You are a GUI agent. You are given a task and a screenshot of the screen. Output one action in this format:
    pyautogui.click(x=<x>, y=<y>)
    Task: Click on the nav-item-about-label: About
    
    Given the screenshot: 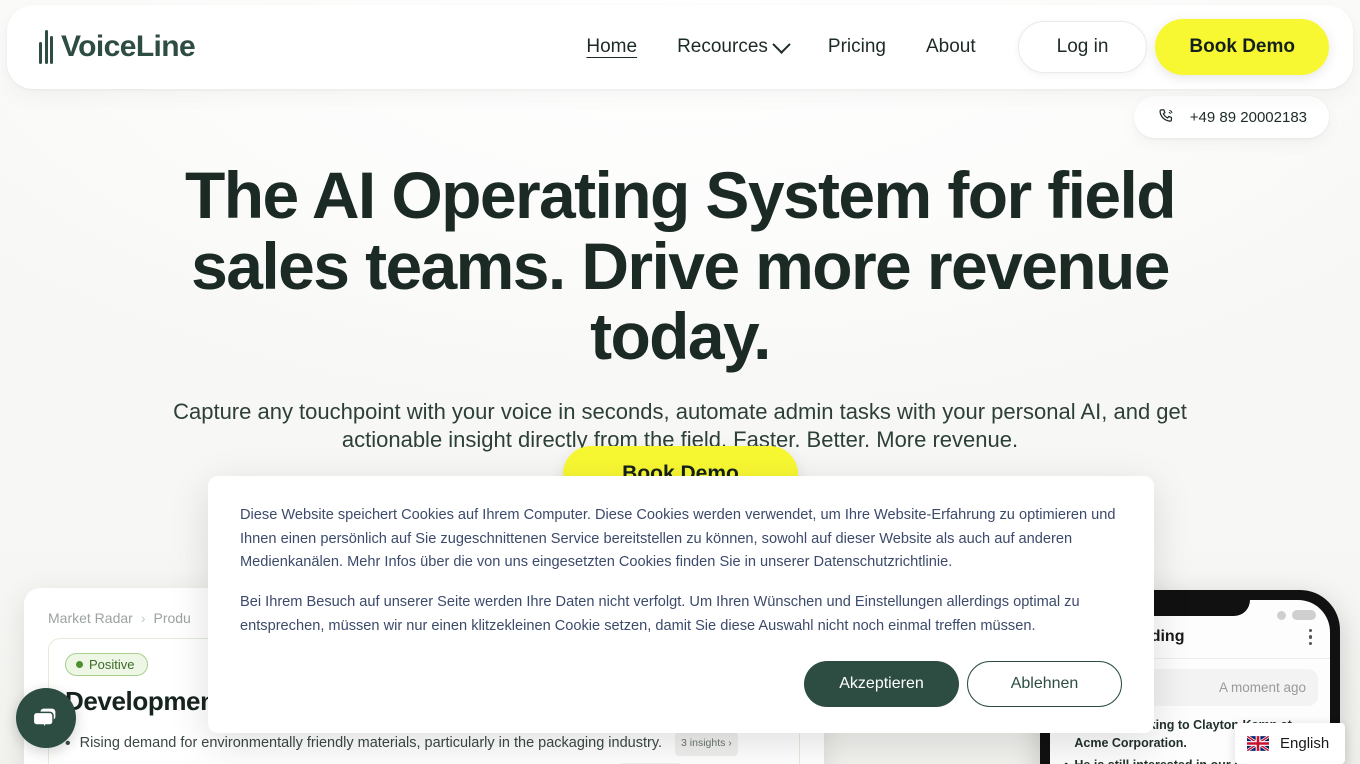 What is the action you would take?
    pyautogui.click(x=950, y=46)
    